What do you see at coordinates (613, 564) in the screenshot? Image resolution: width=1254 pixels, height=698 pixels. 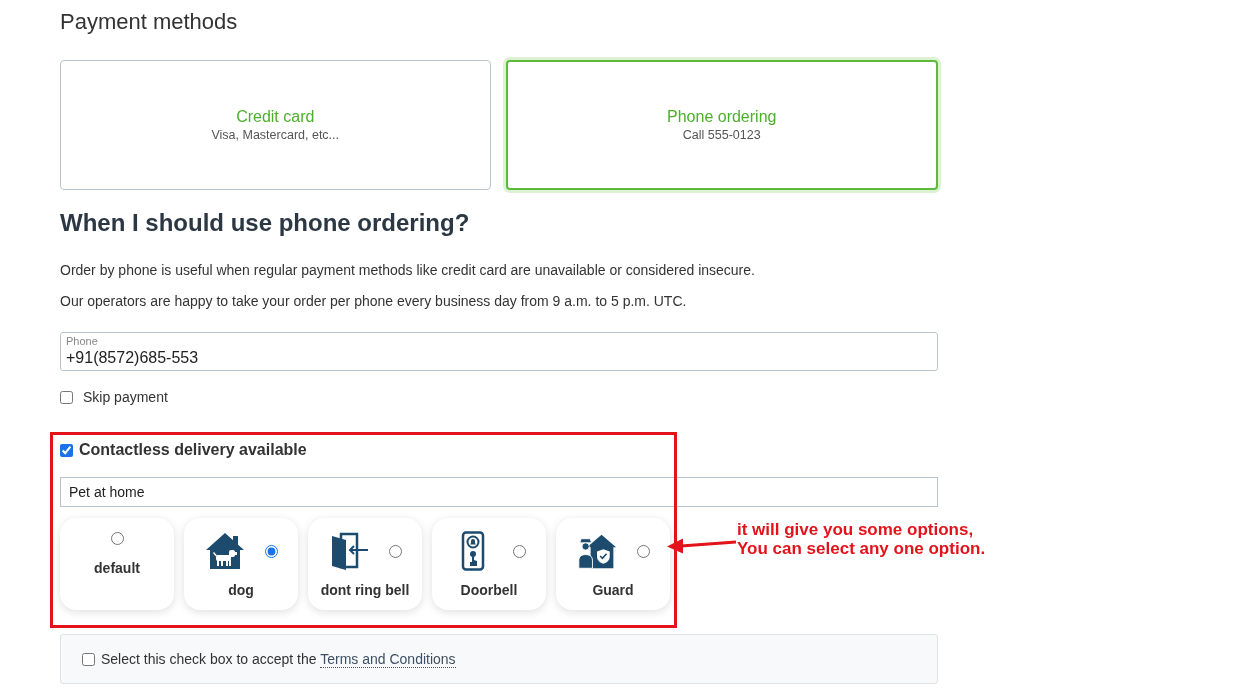 I see `option-card: Guard` at bounding box center [613, 564].